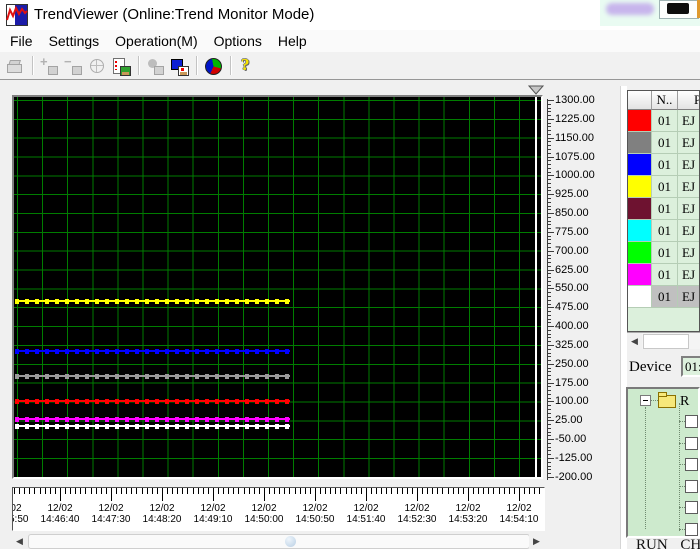 The image size is (700, 549). What do you see at coordinates (645, 400) in the screenshot?
I see `tree-expand-toggle` at bounding box center [645, 400].